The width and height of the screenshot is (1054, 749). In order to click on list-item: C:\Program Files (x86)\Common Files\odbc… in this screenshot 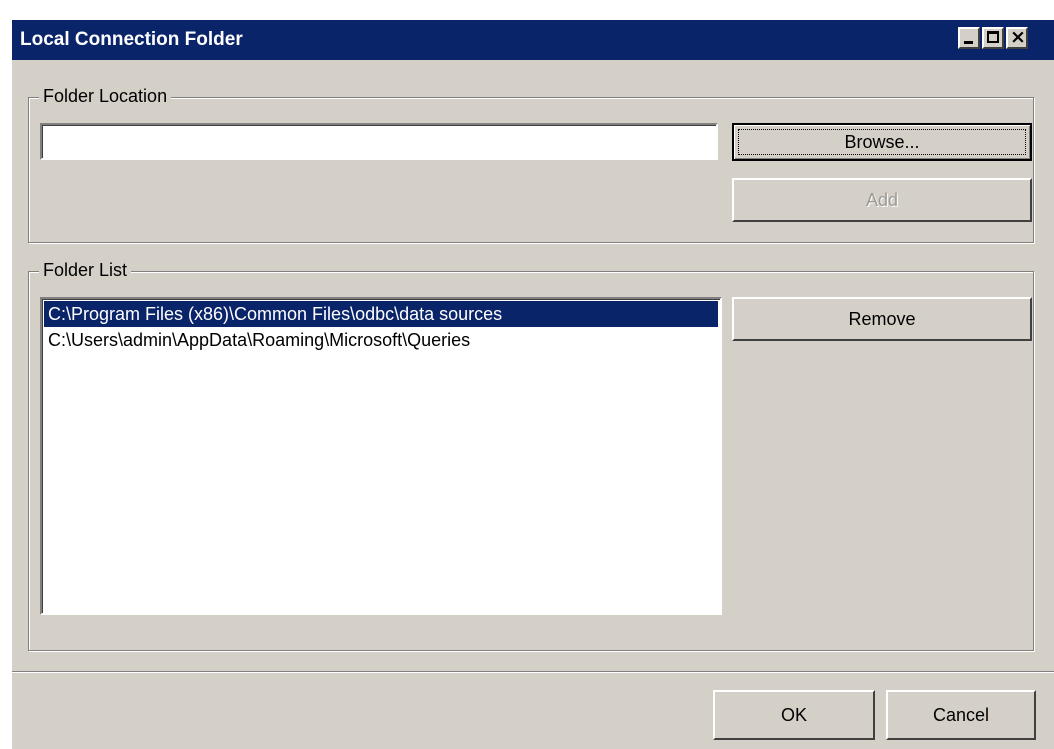, I will do `click(381, 314)`.